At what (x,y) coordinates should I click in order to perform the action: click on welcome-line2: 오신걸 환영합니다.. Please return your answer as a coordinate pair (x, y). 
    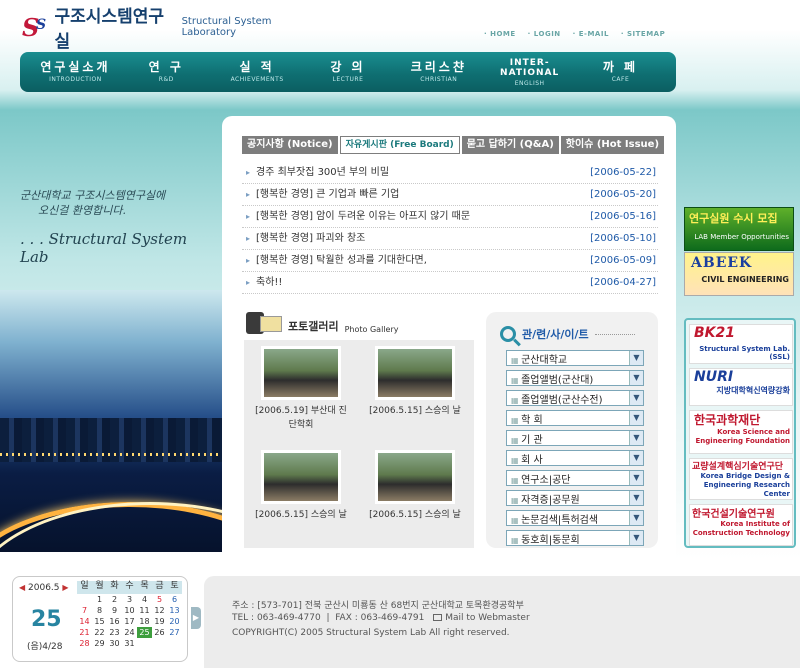
    Looking at the image, I should click on (82, 210).